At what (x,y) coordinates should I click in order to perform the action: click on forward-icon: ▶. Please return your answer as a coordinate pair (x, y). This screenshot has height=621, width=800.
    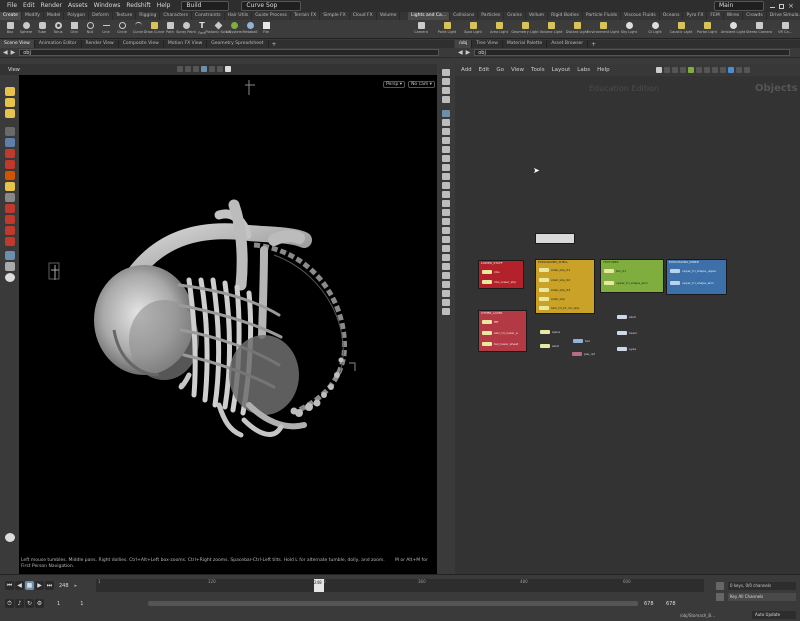
    Looking at the image, I should click on (468, 52).